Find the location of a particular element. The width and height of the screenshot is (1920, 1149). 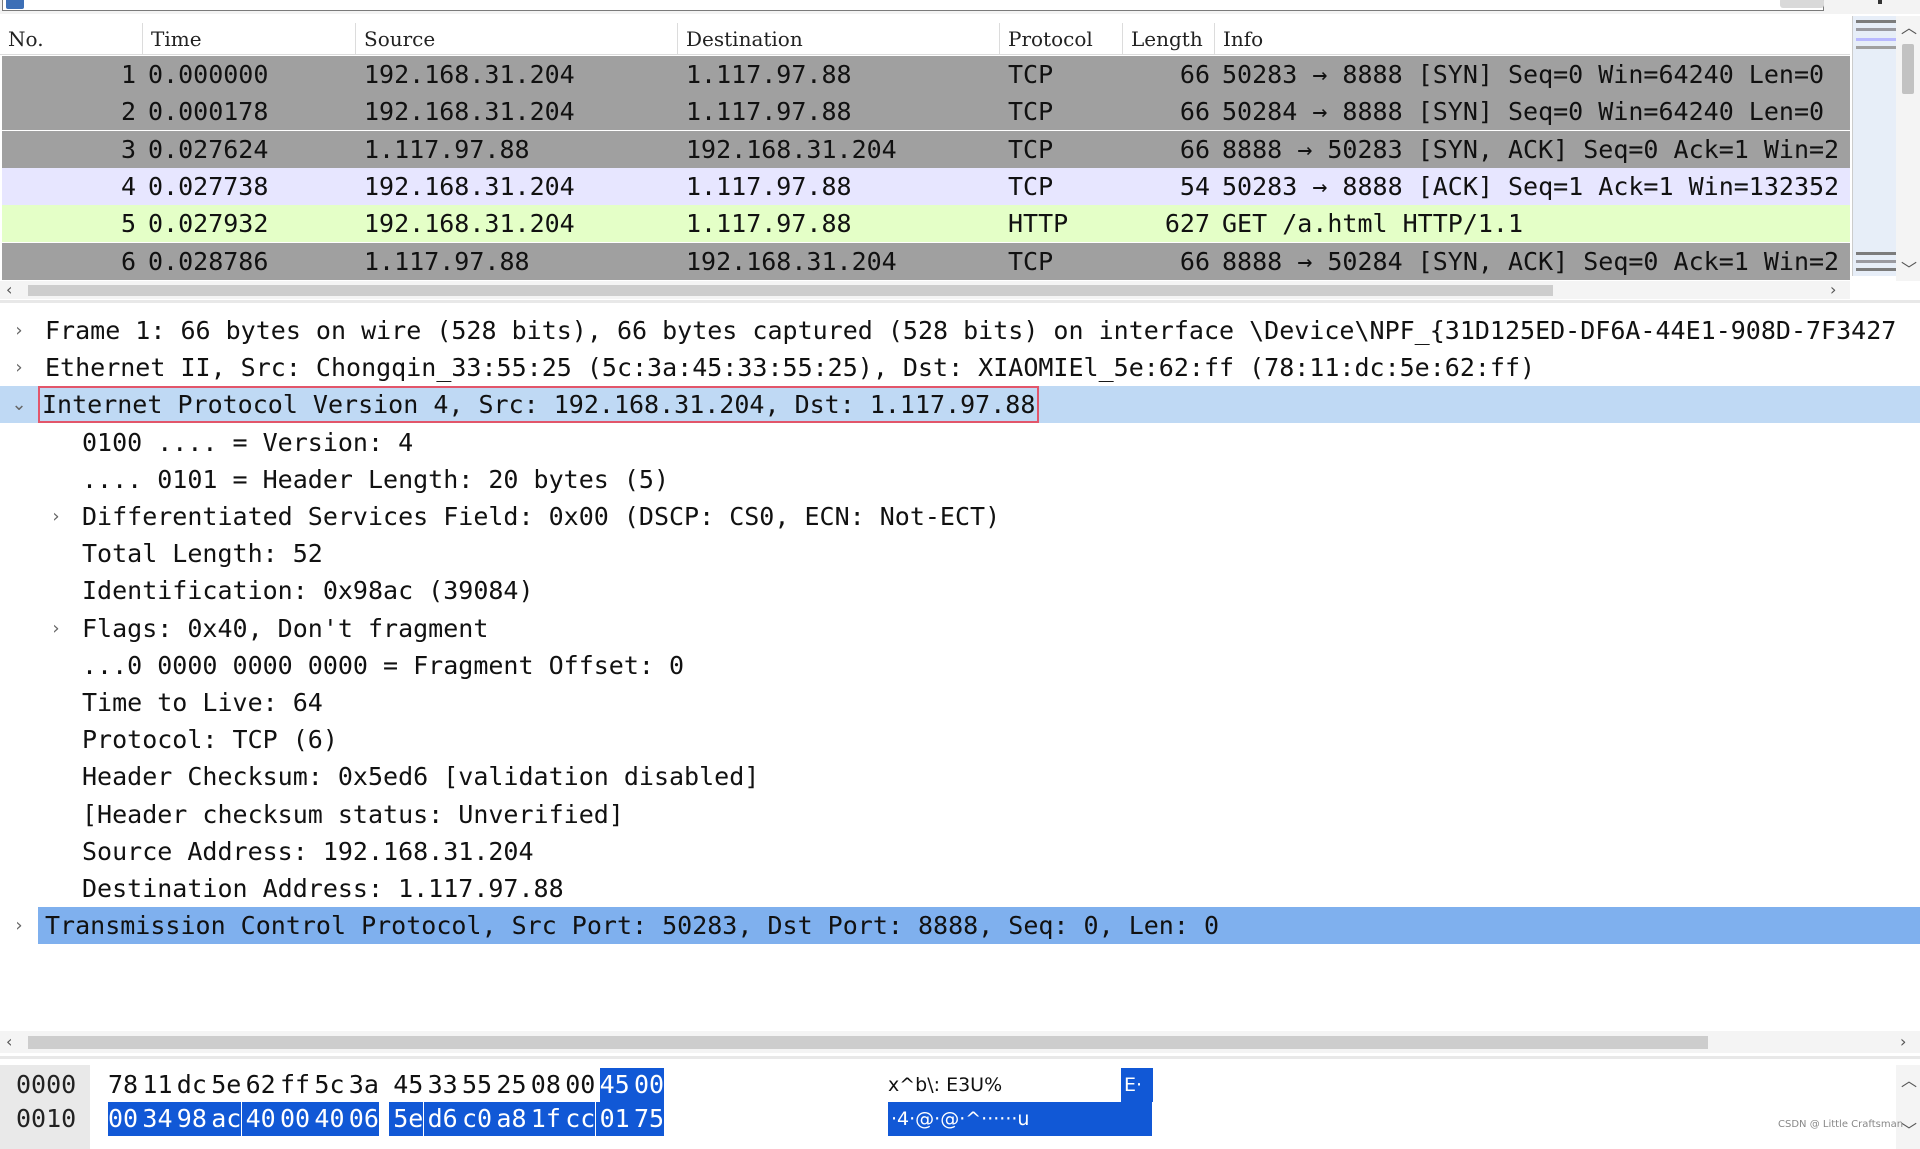

tree-row: › Flags: 0x40, Don't fragment is located at coordinates (960, 628).